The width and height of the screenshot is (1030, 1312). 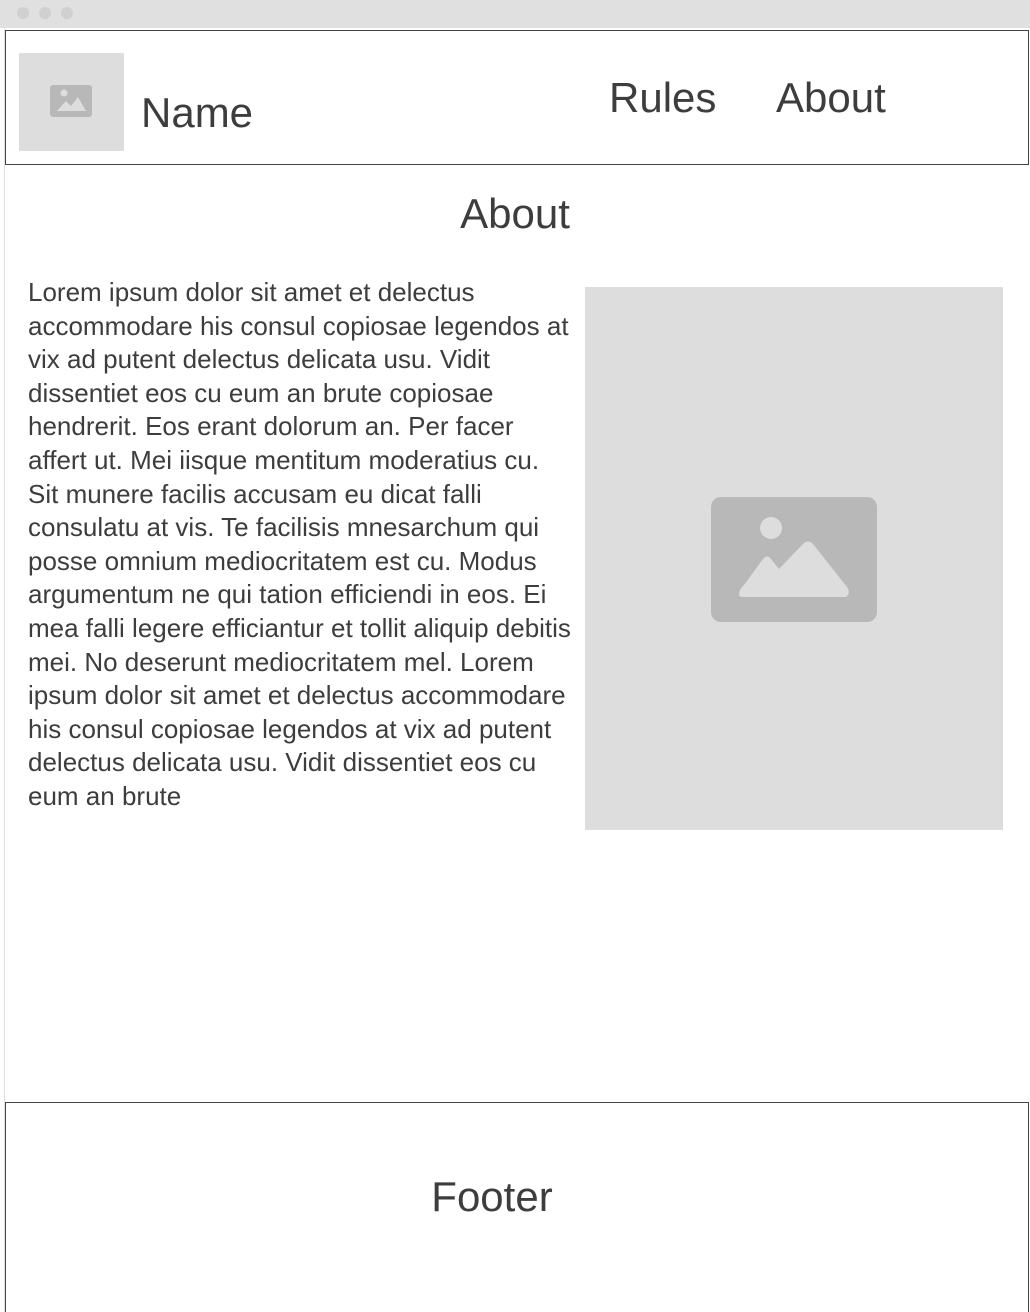 I want to click on footer-label: Footer, so click(x=492, y=1196).